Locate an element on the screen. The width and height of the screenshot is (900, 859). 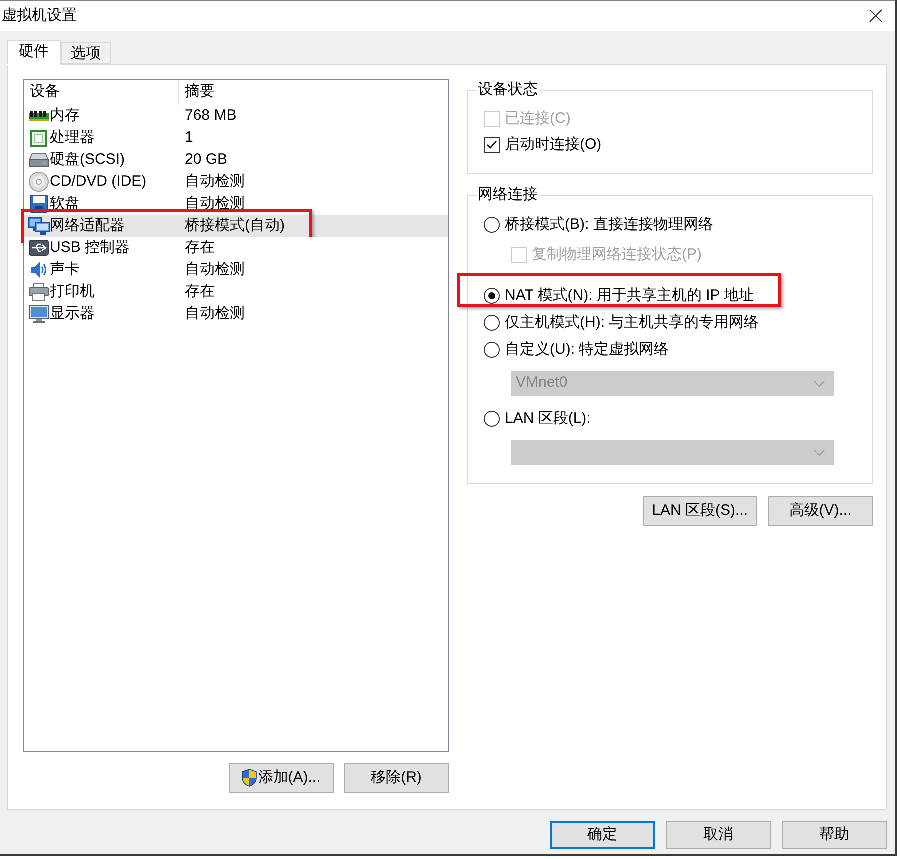
close-icon is located at coordinates (876, 16).